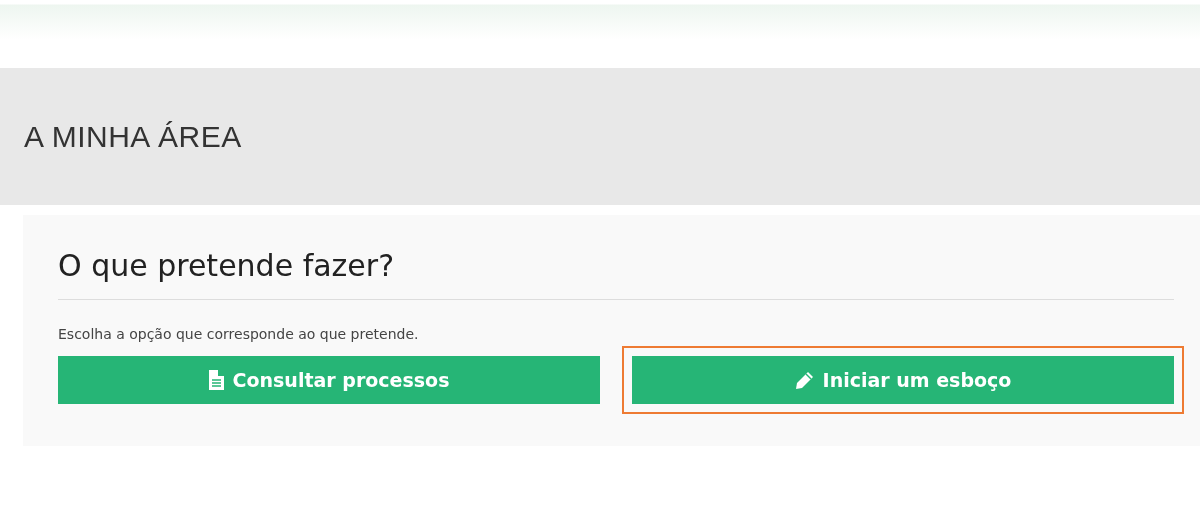 Image resolution: width=1200 pixels, height=531 pixels. I want to click on action-button: Consultar processos, so click(329, 380).